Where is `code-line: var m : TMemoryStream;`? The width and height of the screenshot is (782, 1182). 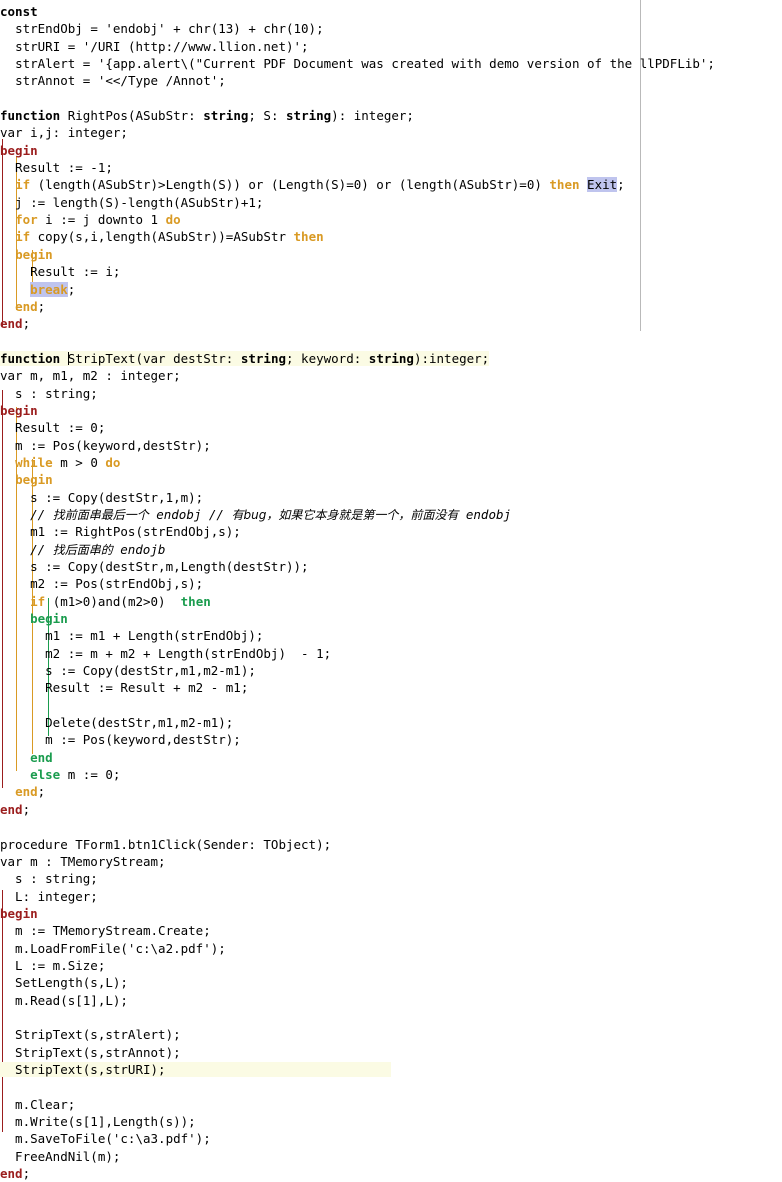 code-line: var m : TMemoryStream; is located at coordinates (391, 861).